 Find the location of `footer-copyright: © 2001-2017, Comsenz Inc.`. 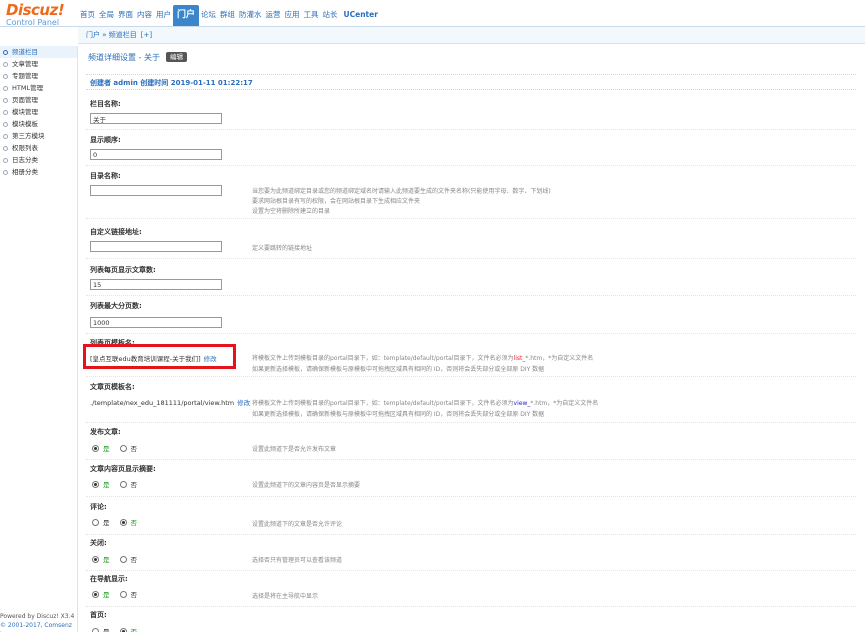

footer-copyright: © 2001-2017, Comsenz Inc. is located at coordinates (36, 627).